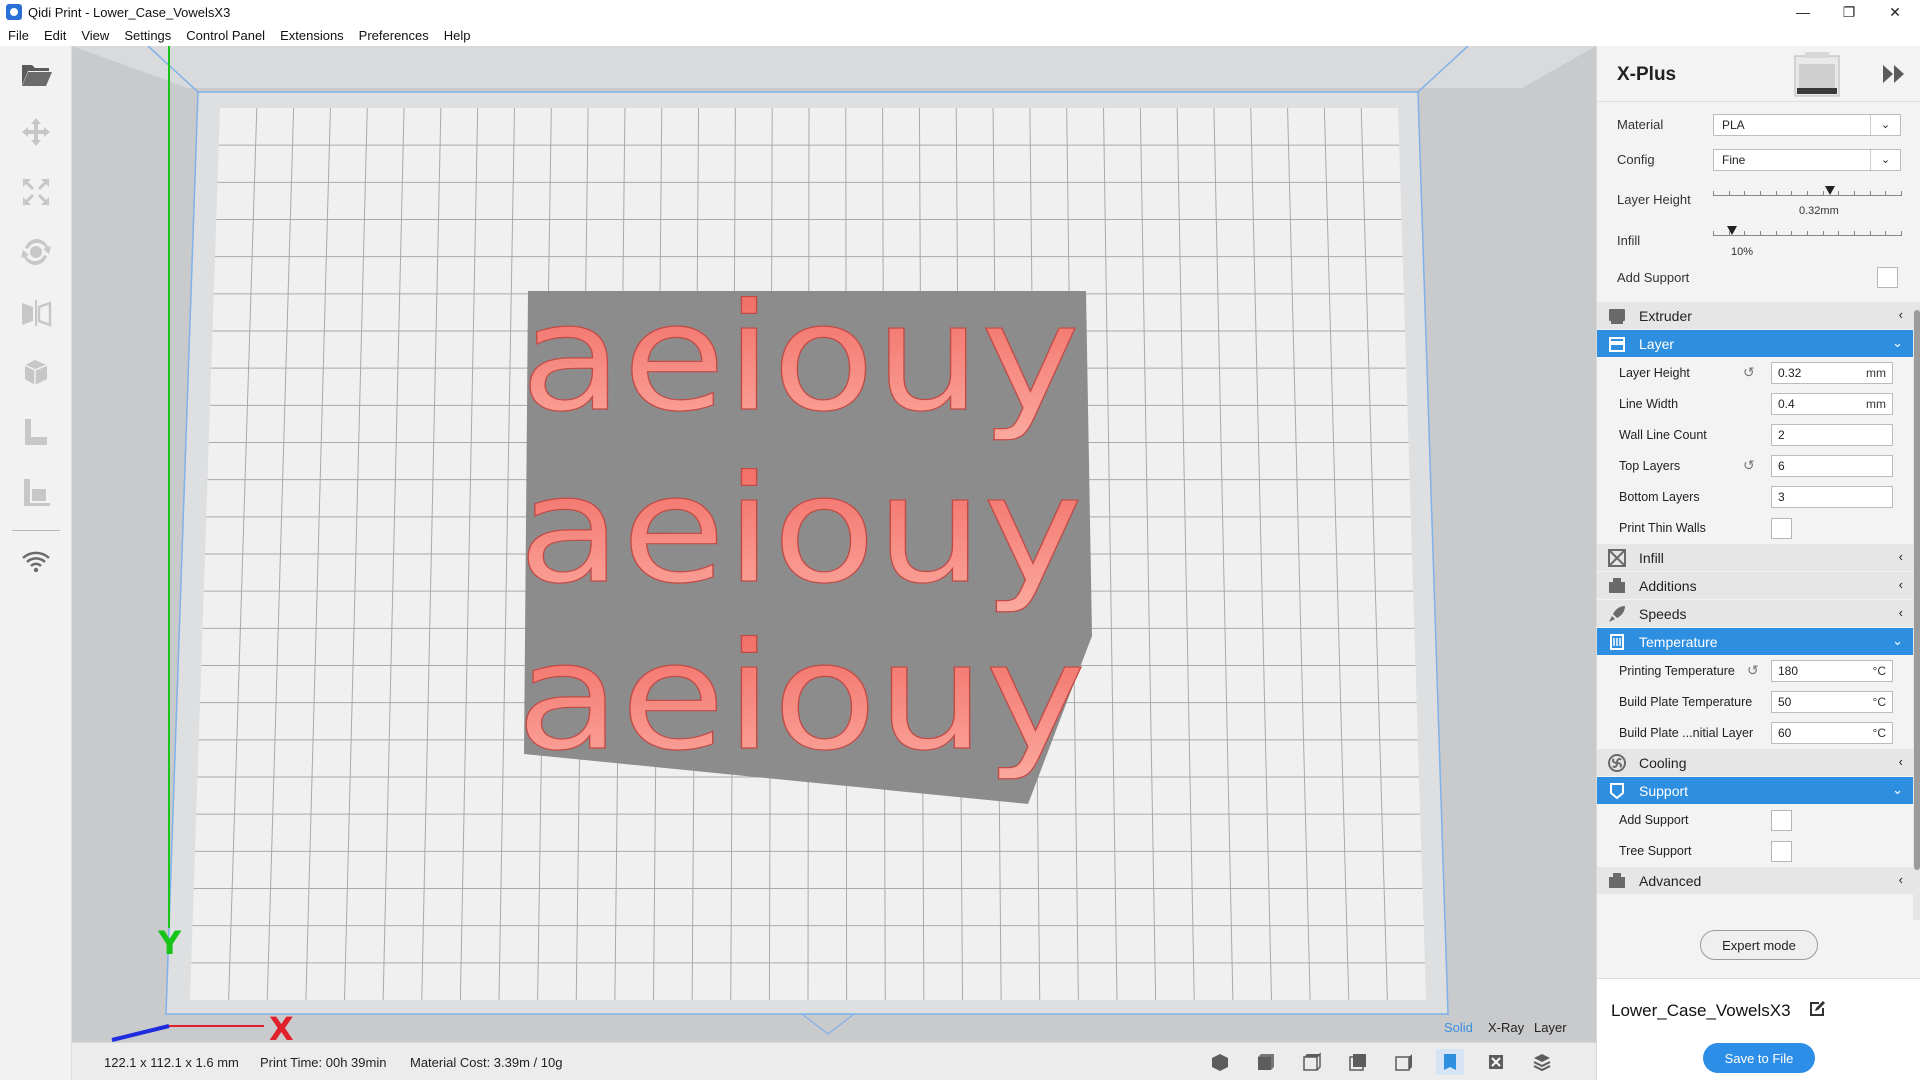  What do you see at coordinates (1220, 1062) in the screenshot?
I see `3d-view-icon` at bounding box center [1220, 1062].